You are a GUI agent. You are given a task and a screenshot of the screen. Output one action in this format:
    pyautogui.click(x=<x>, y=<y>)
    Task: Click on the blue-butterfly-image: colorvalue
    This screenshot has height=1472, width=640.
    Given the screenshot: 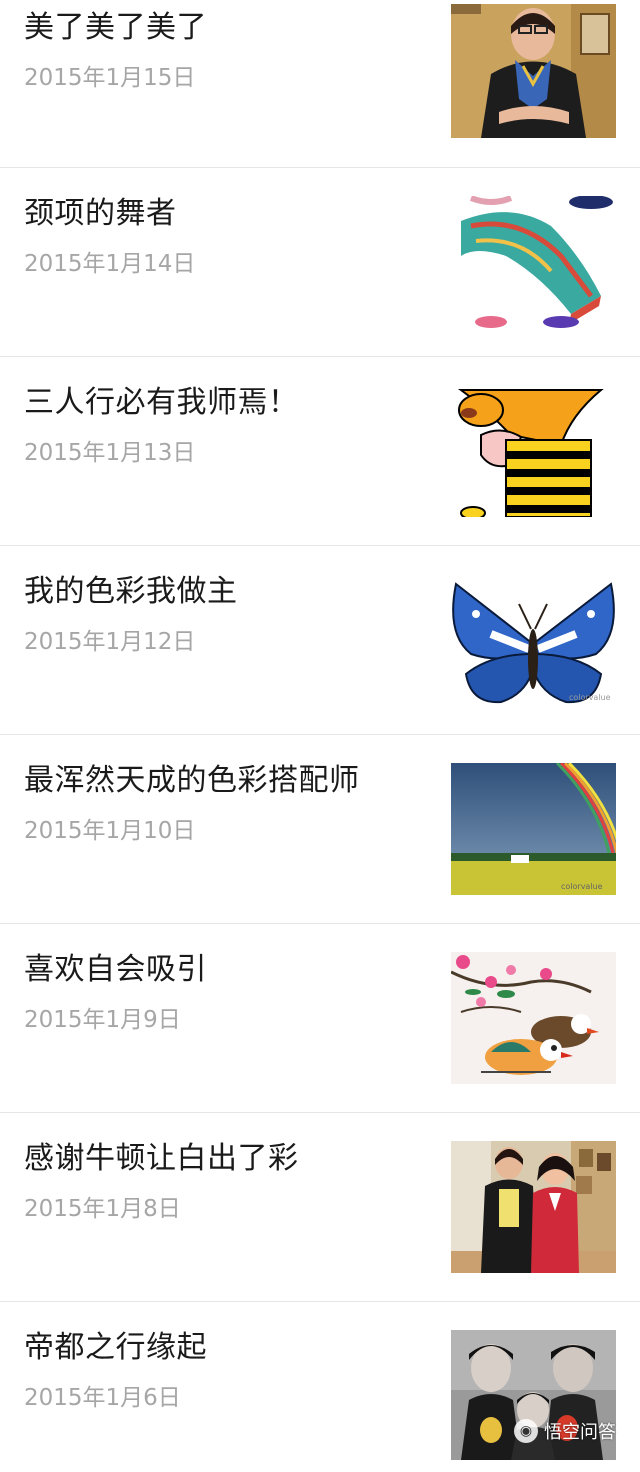 What is the action you would take?
    pyautogui.click(x=533, y=640)
    